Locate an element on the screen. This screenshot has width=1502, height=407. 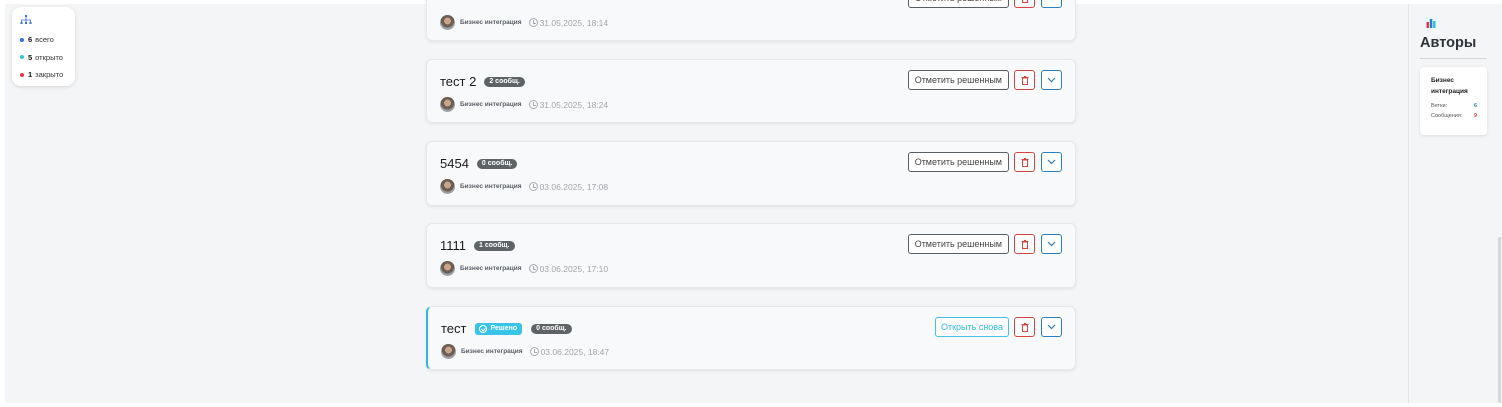
stat-count: 6 is located at coordinates (30, 40).